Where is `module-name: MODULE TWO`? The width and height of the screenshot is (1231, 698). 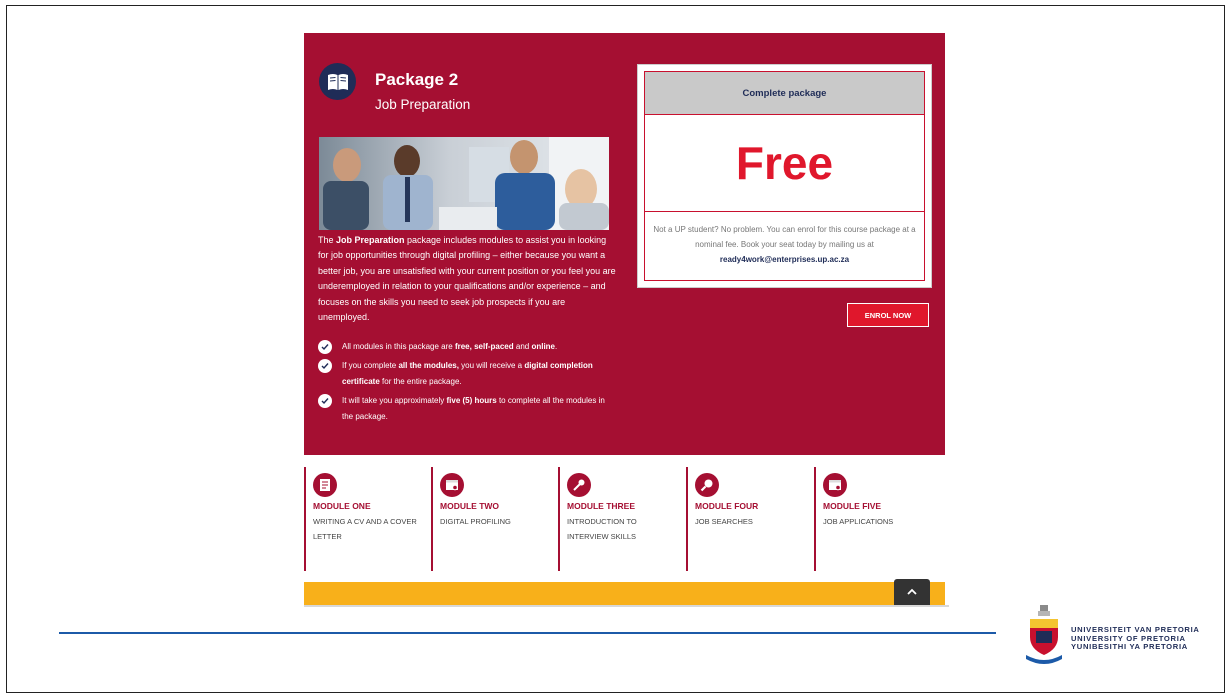 module-name: MODULE TWO is located at coordinates (470, 506).